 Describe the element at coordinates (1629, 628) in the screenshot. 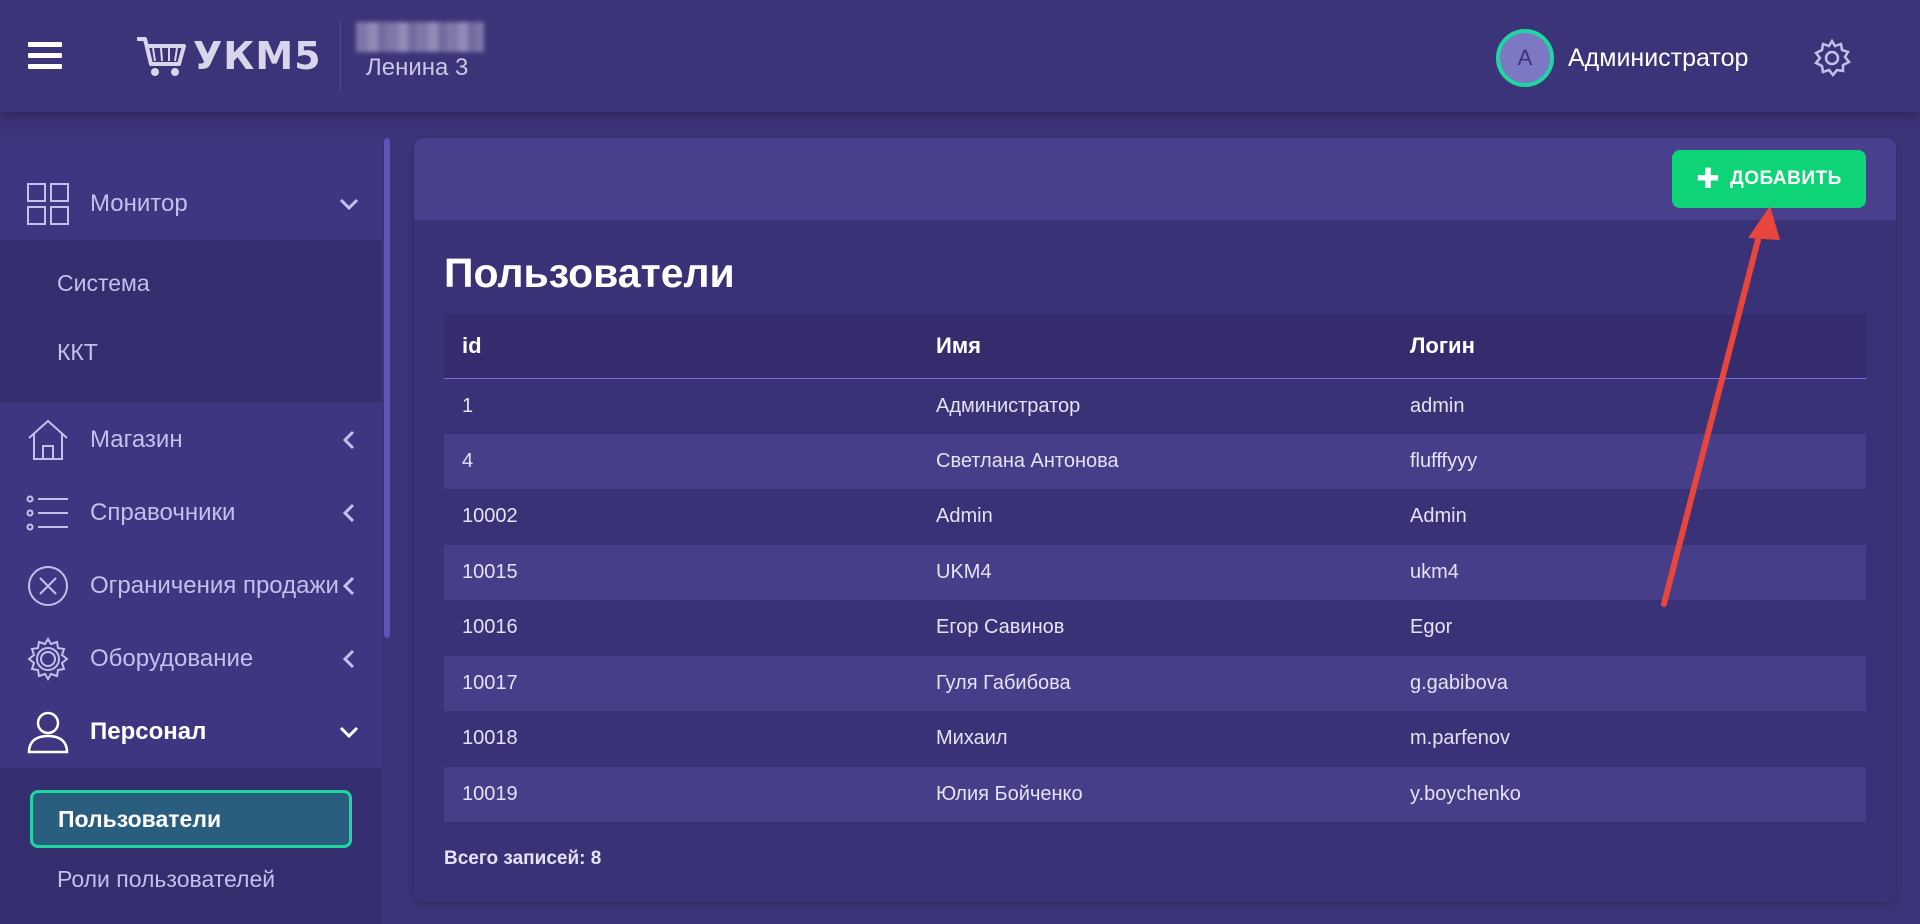

I see `cell-login: Egor` at that location.